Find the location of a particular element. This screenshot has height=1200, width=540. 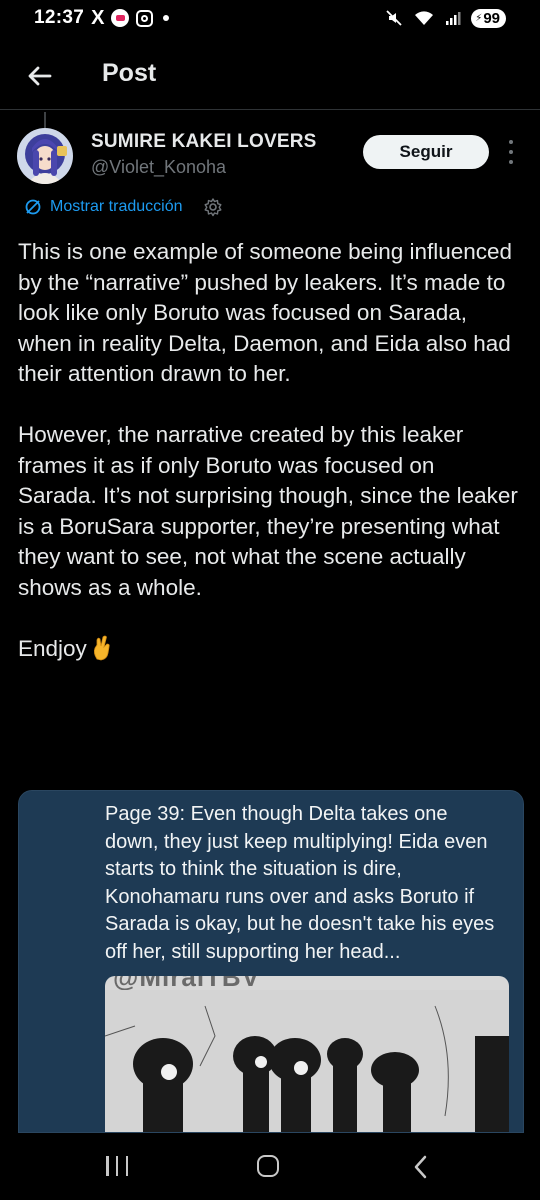

avatar is located at coordinates (45, 156).